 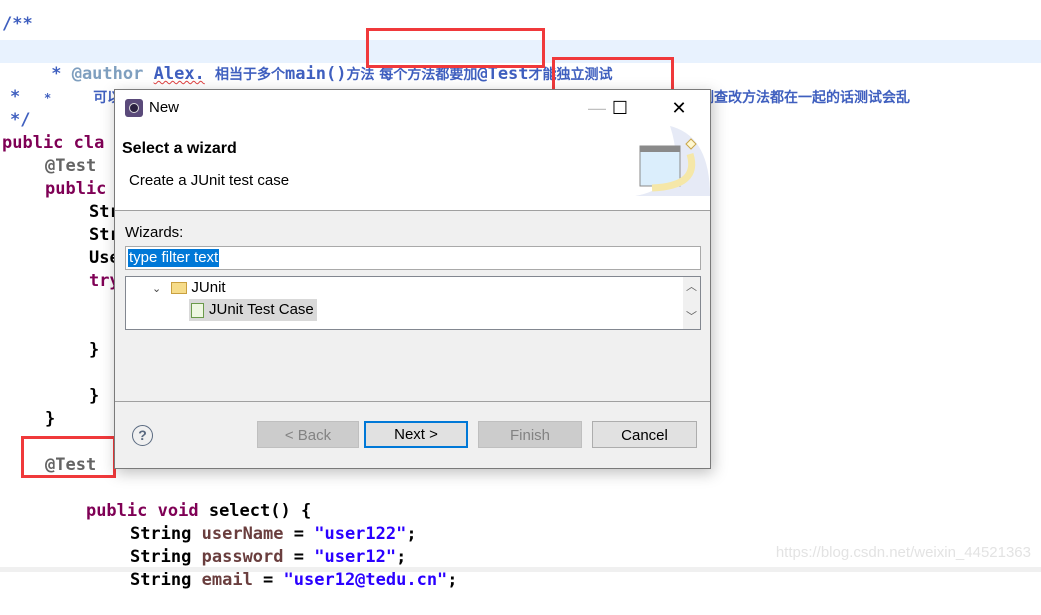 I want to click on wizard-banner-icon, so click(x=672, y=161).